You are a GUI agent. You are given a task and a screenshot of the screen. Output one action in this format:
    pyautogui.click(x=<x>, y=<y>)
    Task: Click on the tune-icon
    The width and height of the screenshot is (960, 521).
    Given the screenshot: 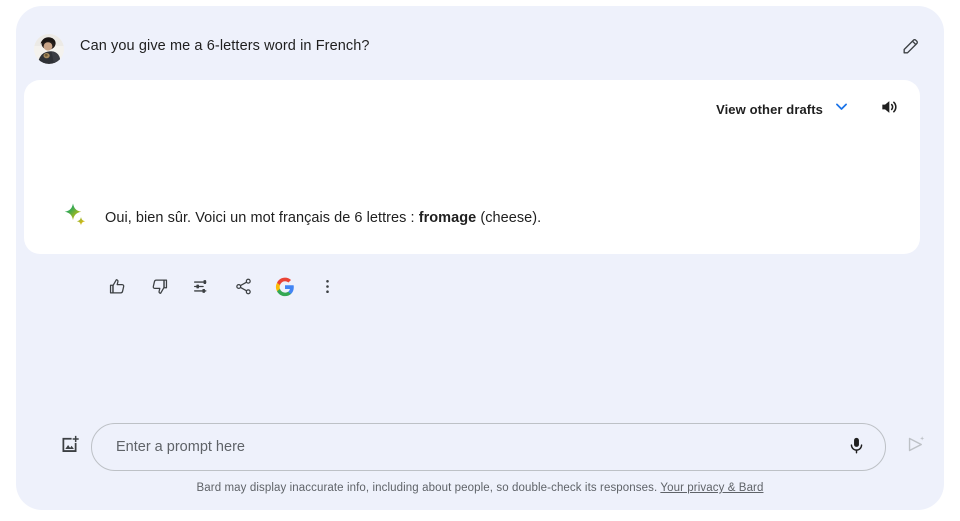 What is the action you would take?
    pyautogui.click(x=201, y=289)
    